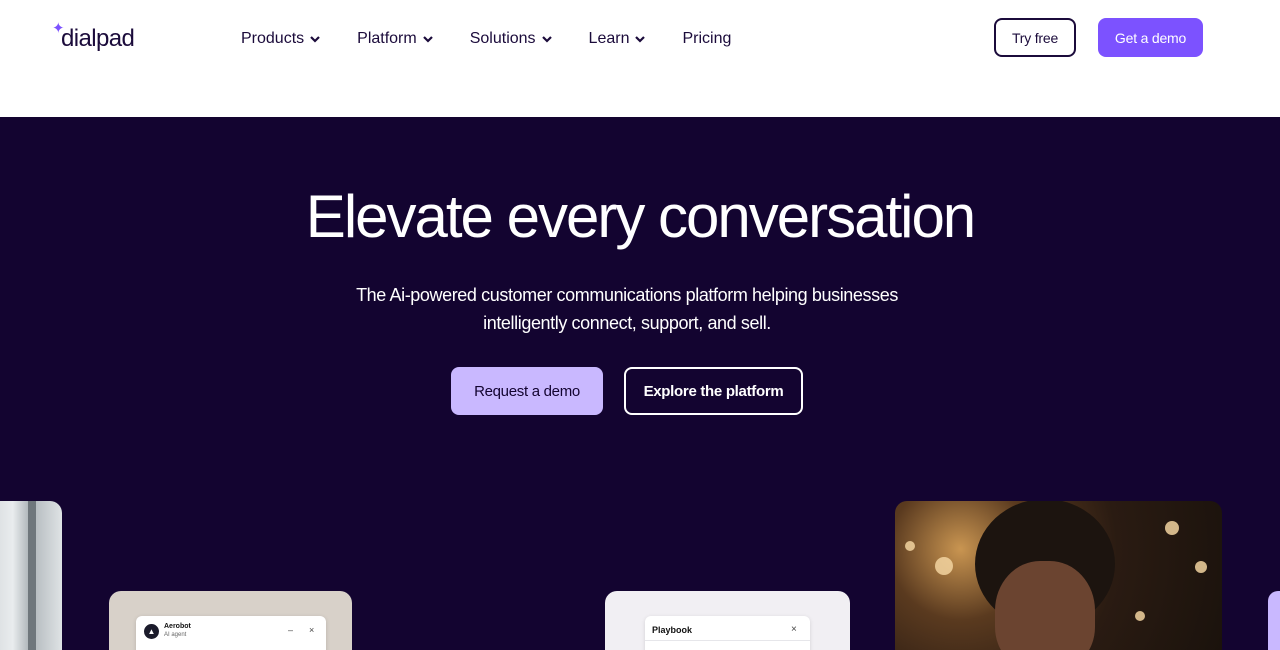  I want to click on office-photo, so click(31, 575).